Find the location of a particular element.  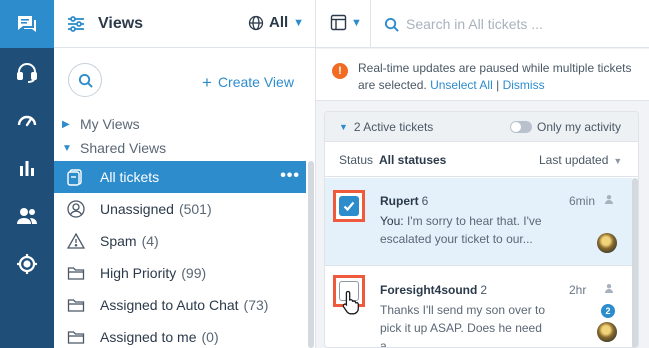

plus-icon: + is located at coordinates (207, 82).